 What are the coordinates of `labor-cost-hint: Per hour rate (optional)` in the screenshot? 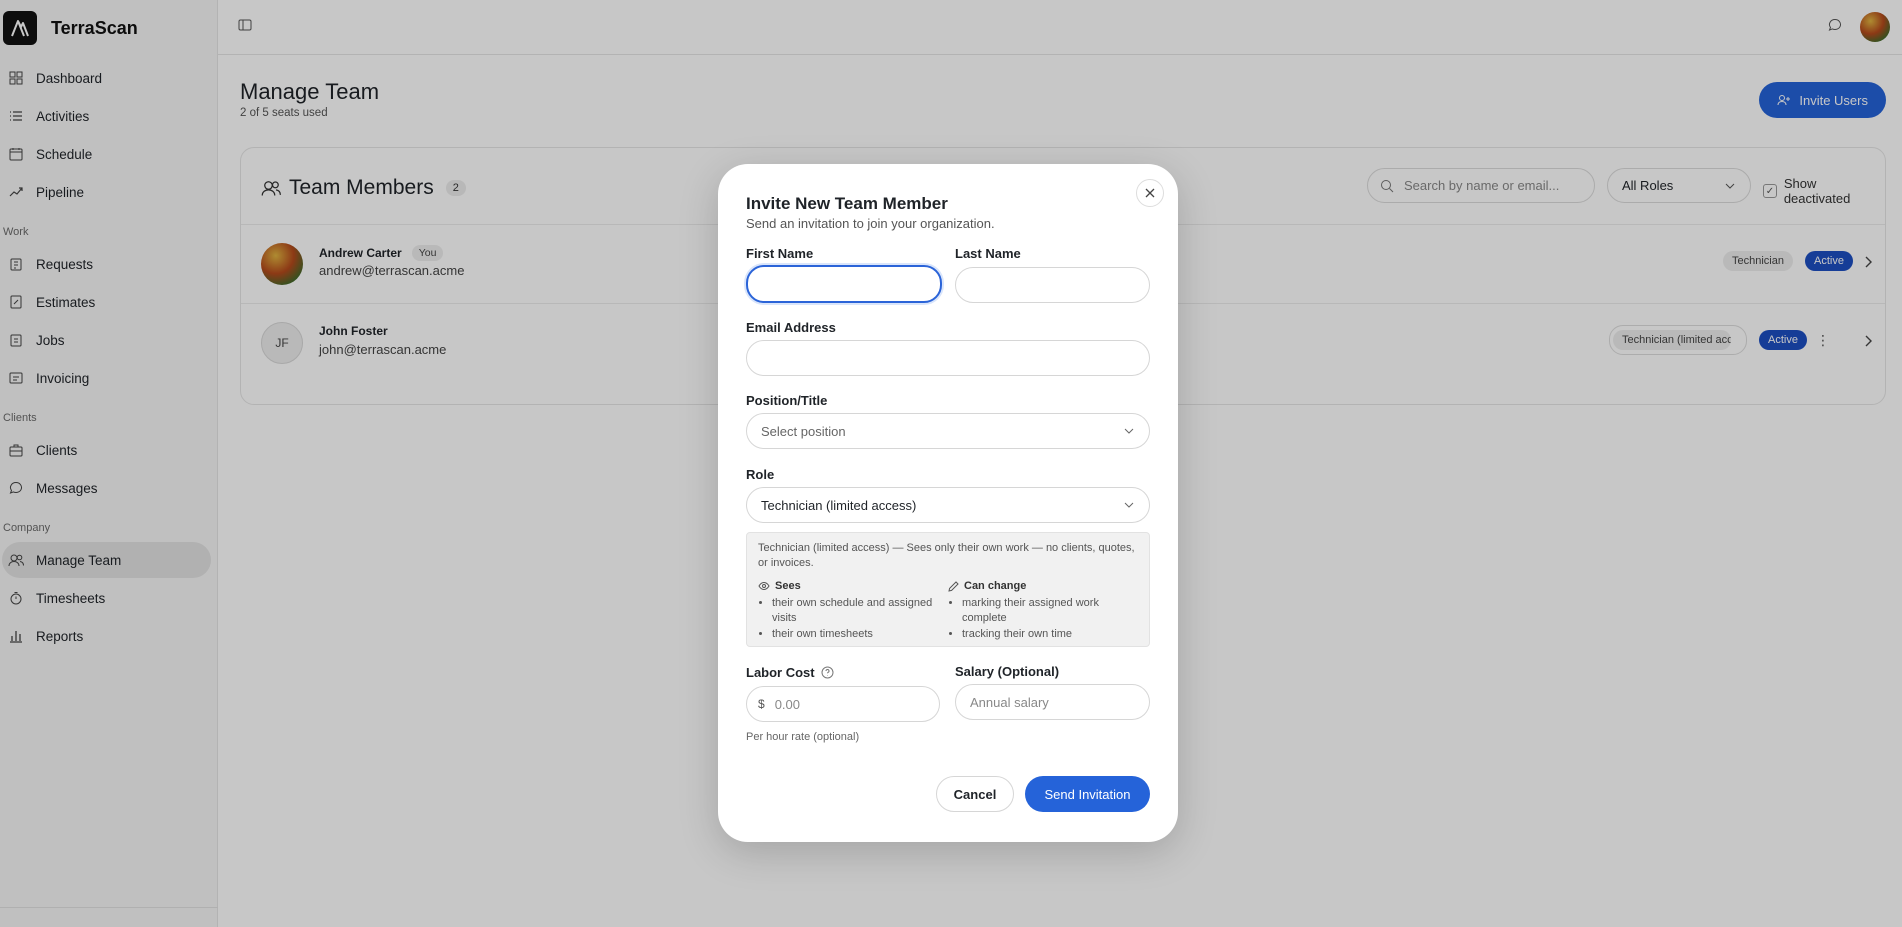 It's located at (803, 737).